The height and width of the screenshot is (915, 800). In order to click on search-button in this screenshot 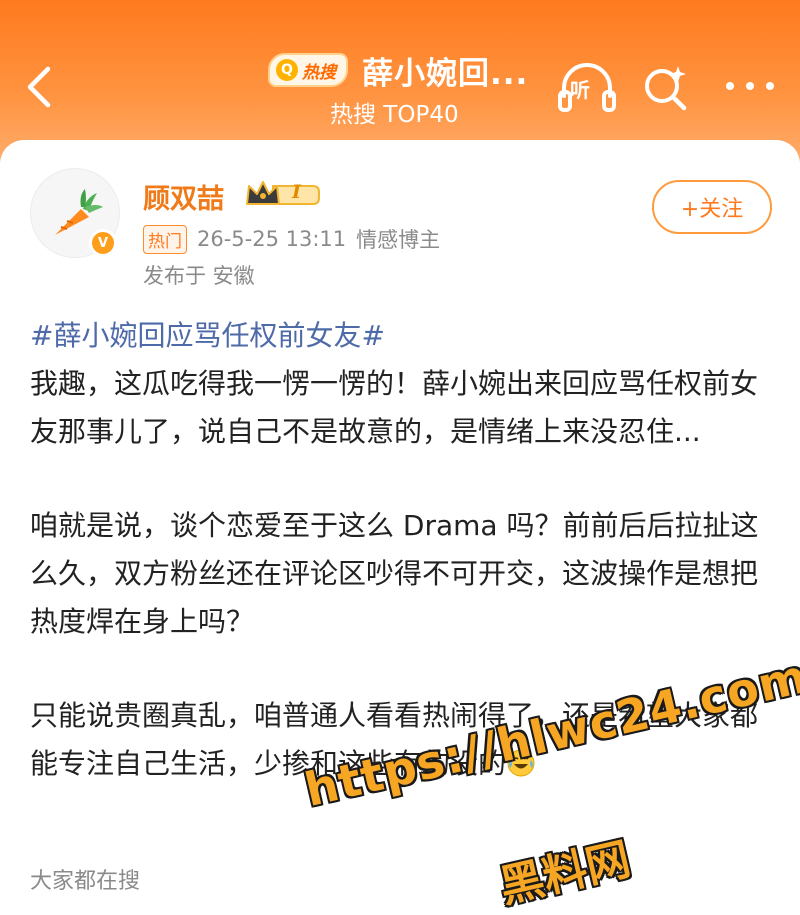, I will do `click(666, 88)`.